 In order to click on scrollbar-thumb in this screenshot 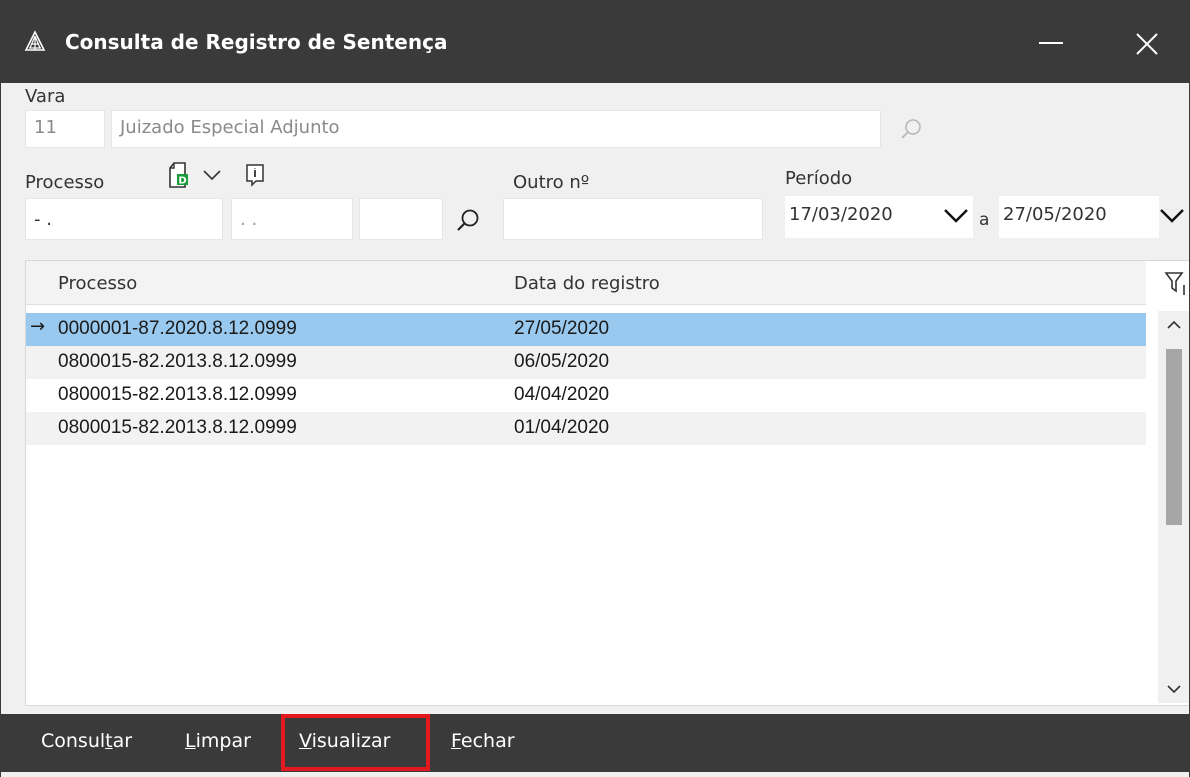, I will do `click(1174, 437)`.